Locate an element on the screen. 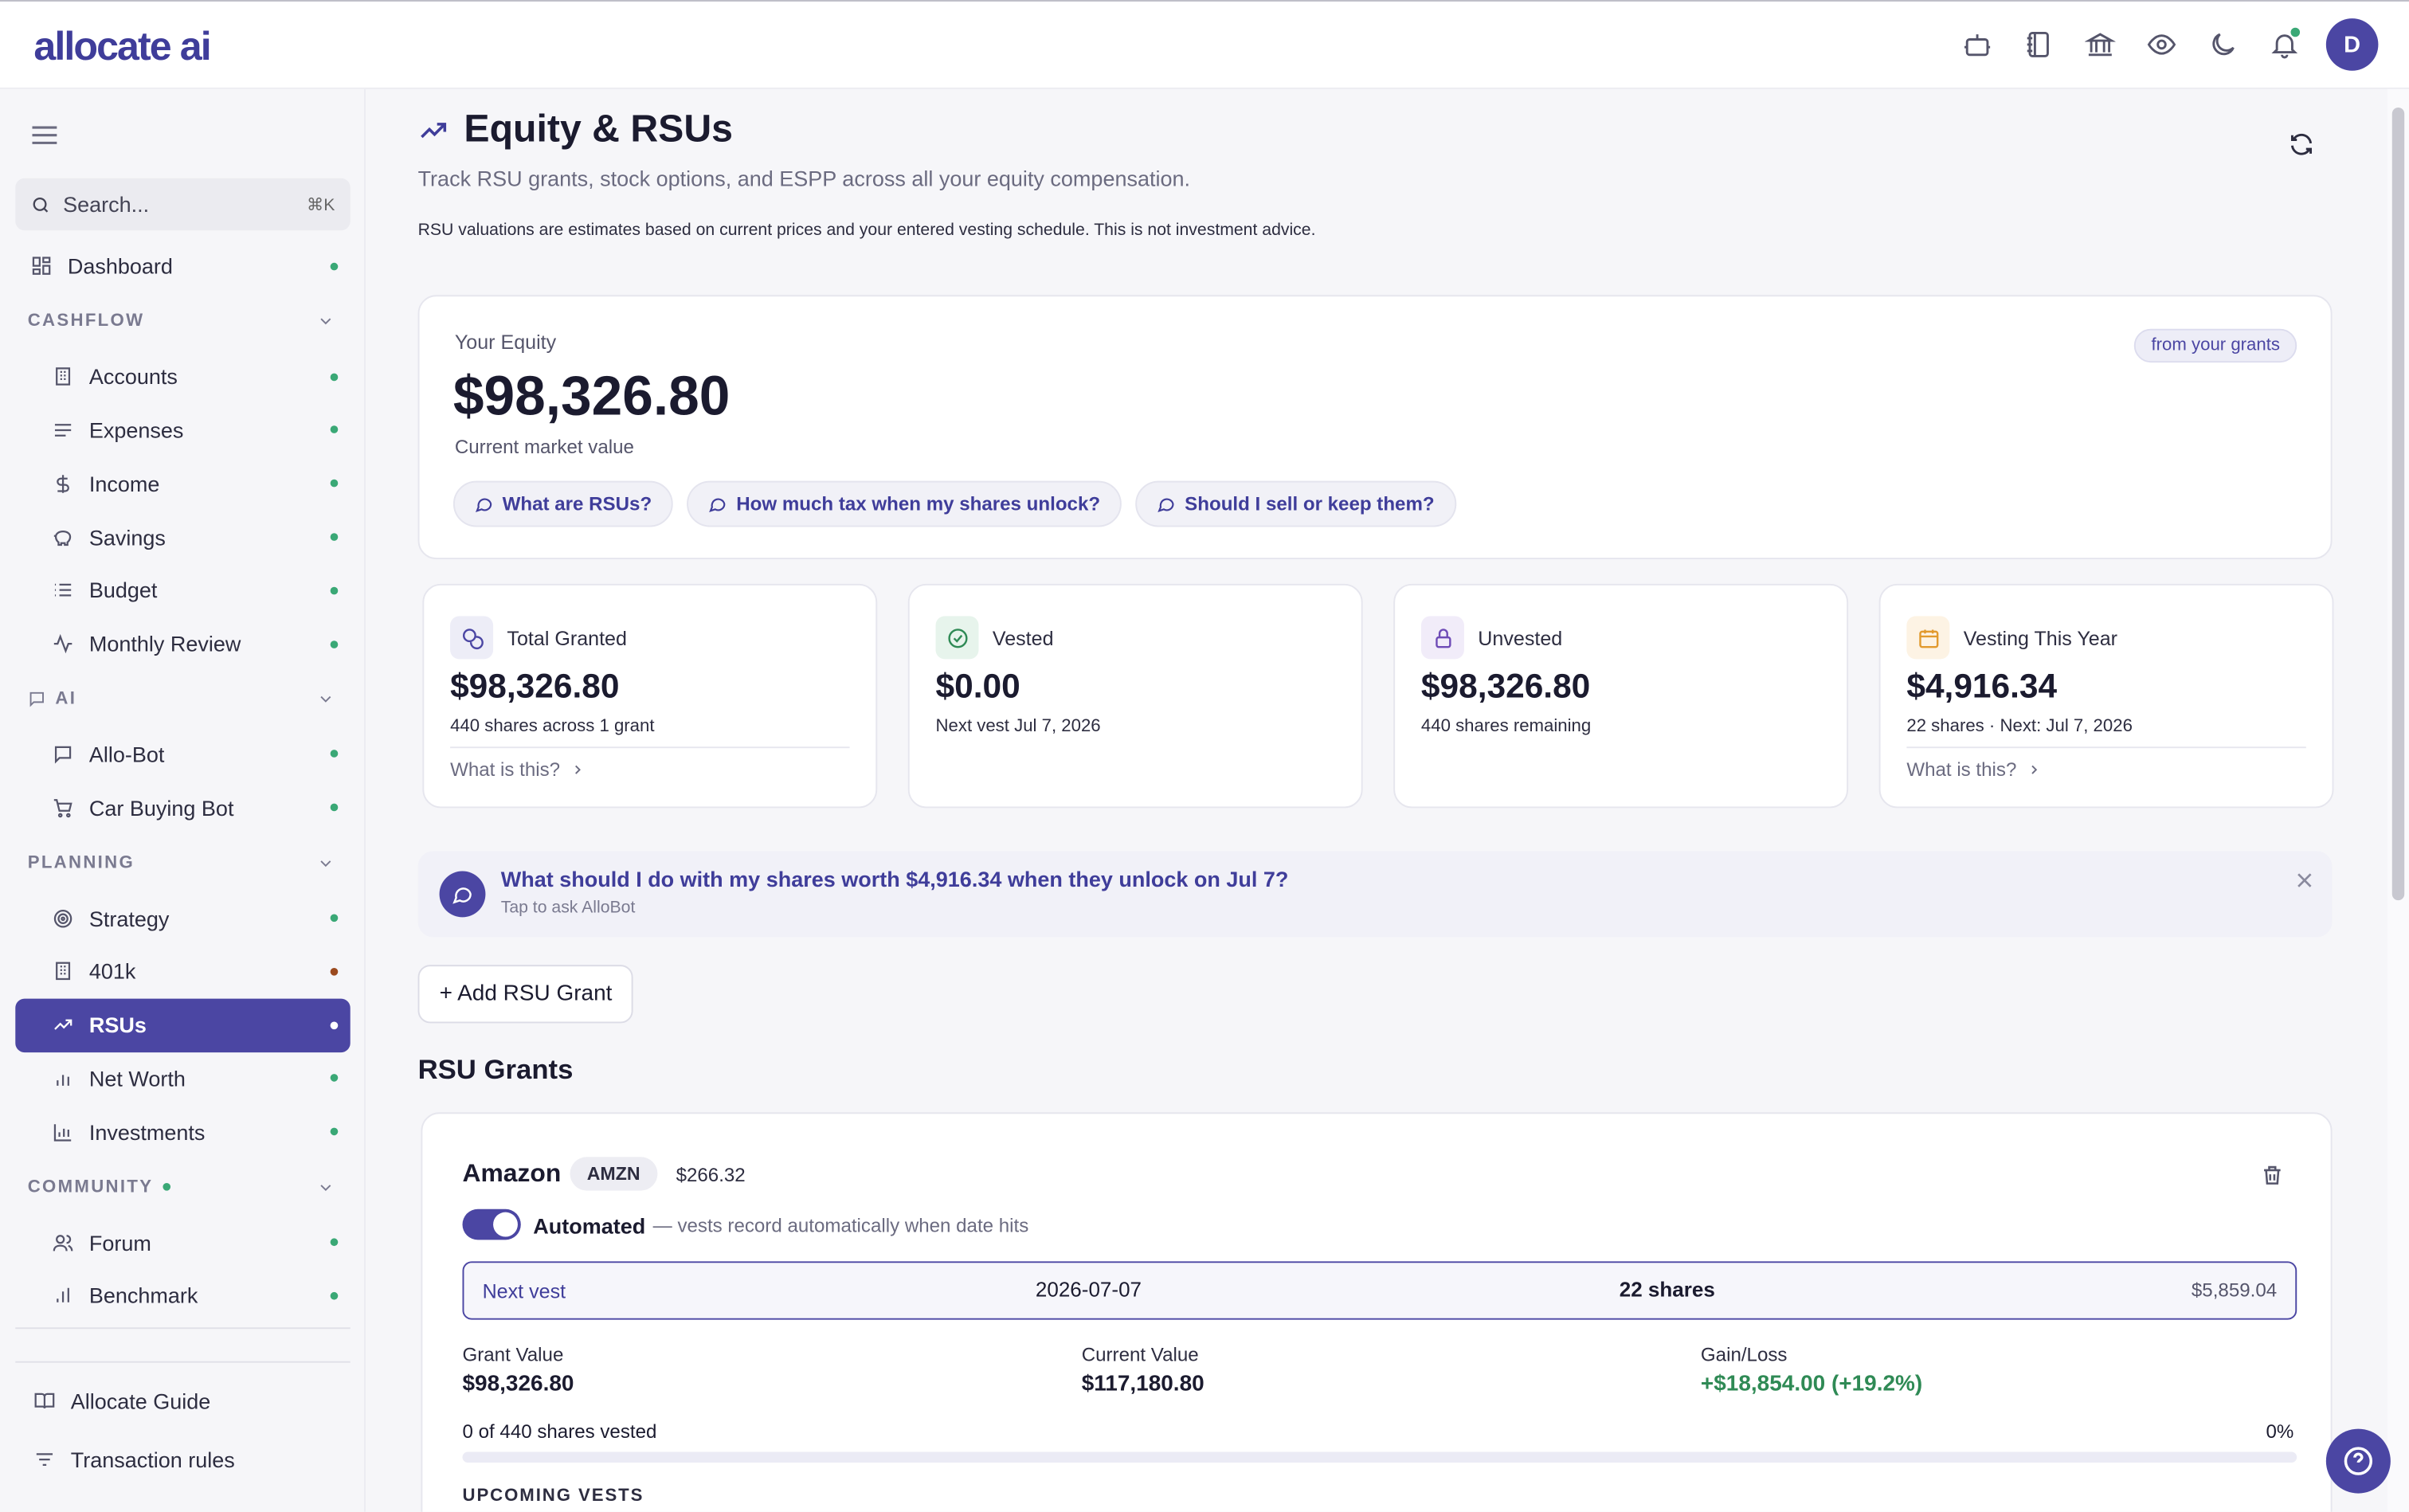 The width and height of the screenshot is (2409, 1512). chip-what-are-rsus: What are RSUs? is located at coordinates (563, 503).